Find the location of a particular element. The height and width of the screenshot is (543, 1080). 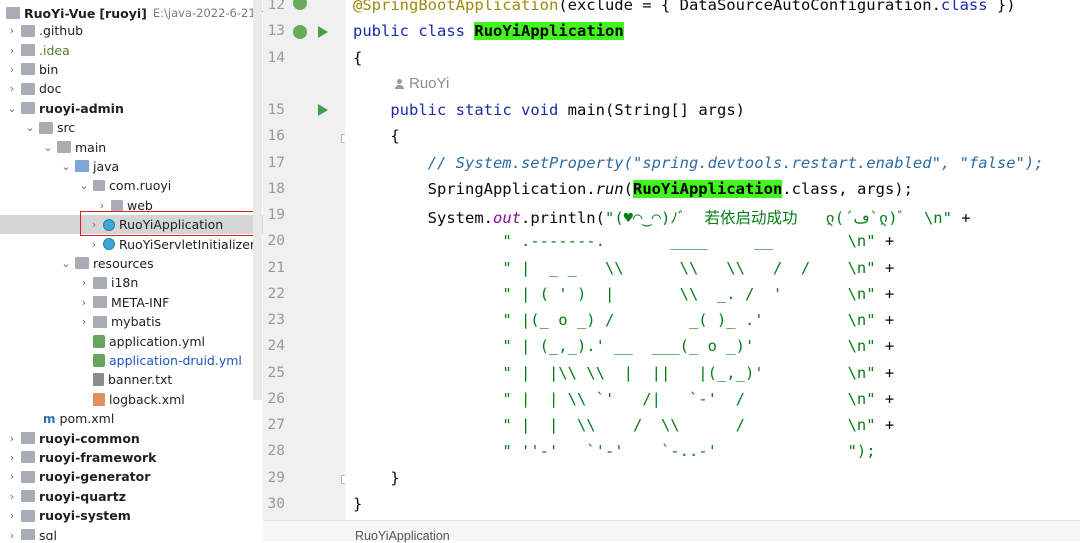

person-icon is located at coordinates (399, 84).